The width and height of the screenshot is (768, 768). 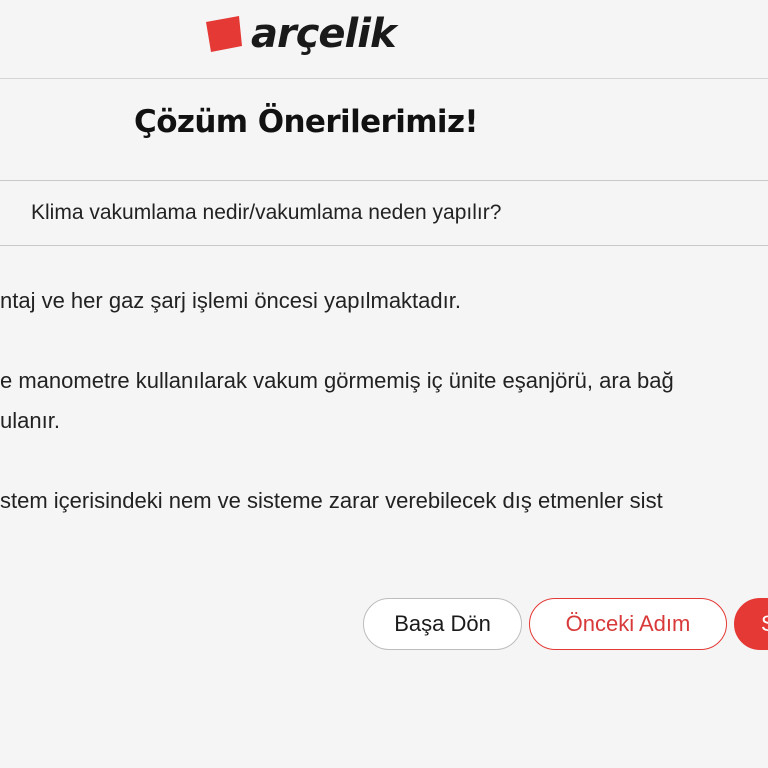 What do you see at coordinates (324, 34) in the screenshot?
I see `brand-name: arçelik` at bounding box center [324, 34].